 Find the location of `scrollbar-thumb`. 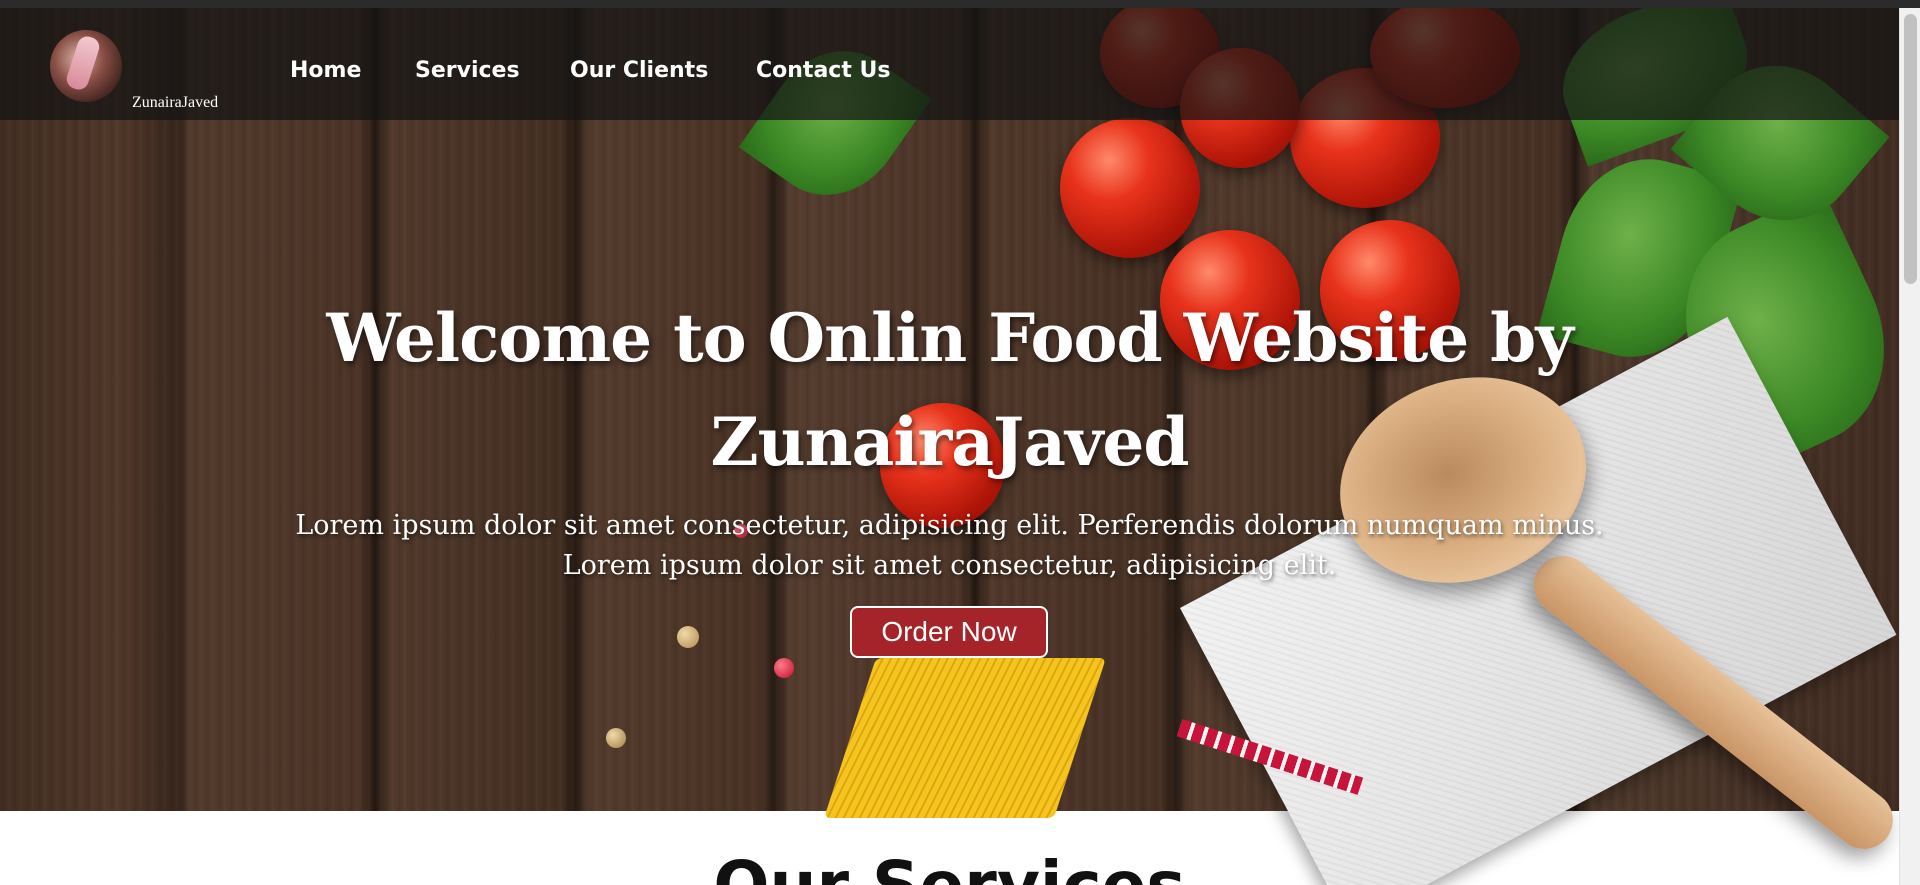

scrollbar-thumb is located at coordinates (1910, 149).